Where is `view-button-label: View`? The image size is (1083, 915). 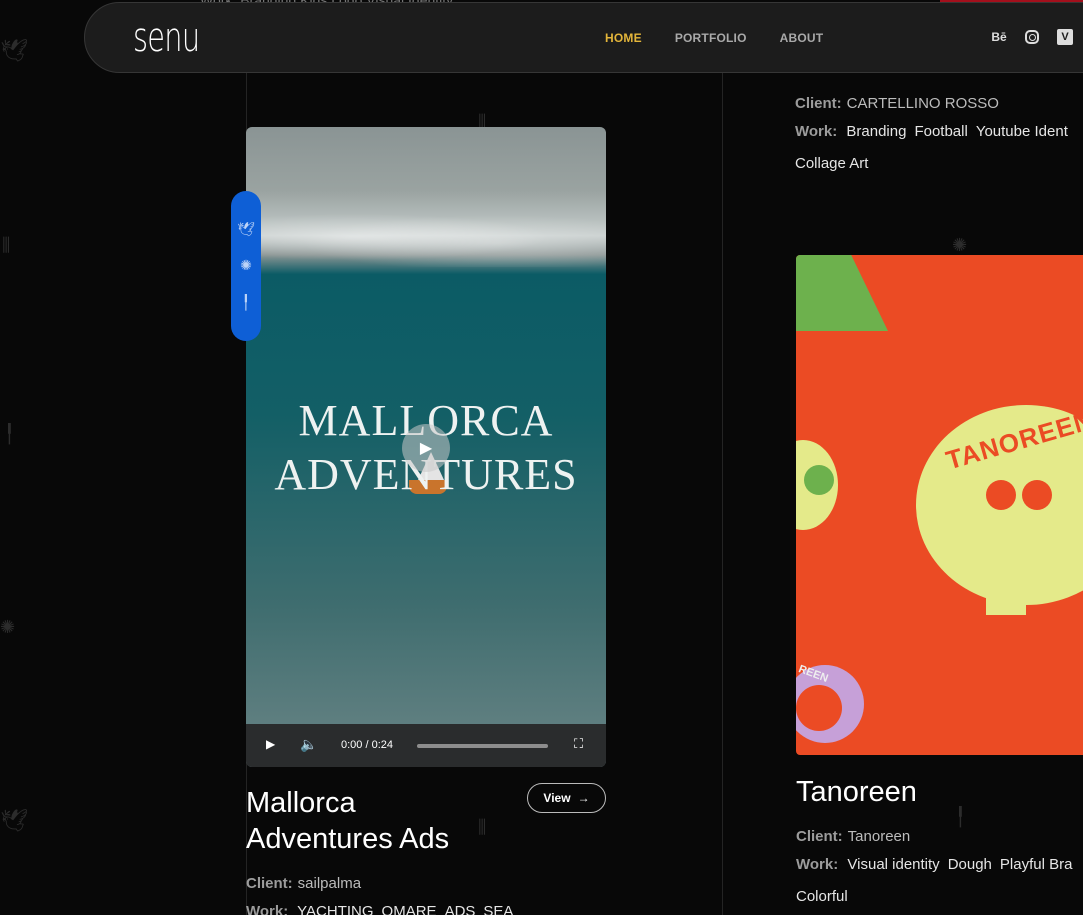
view-button-label: View is located at coordinates (557, 798).